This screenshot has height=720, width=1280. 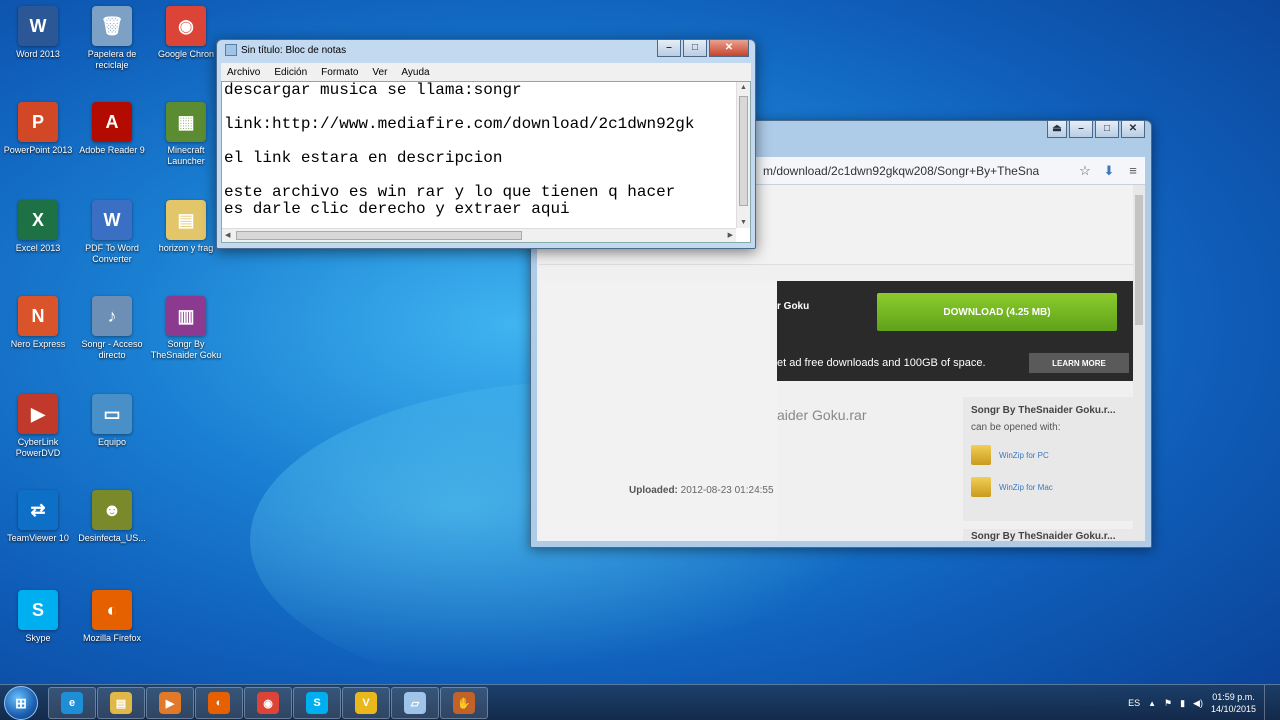 What do you see at coordinates (186, 26) in the screenshot?
I see `chrome-icon: ◉` at bounding box center [186, 26].